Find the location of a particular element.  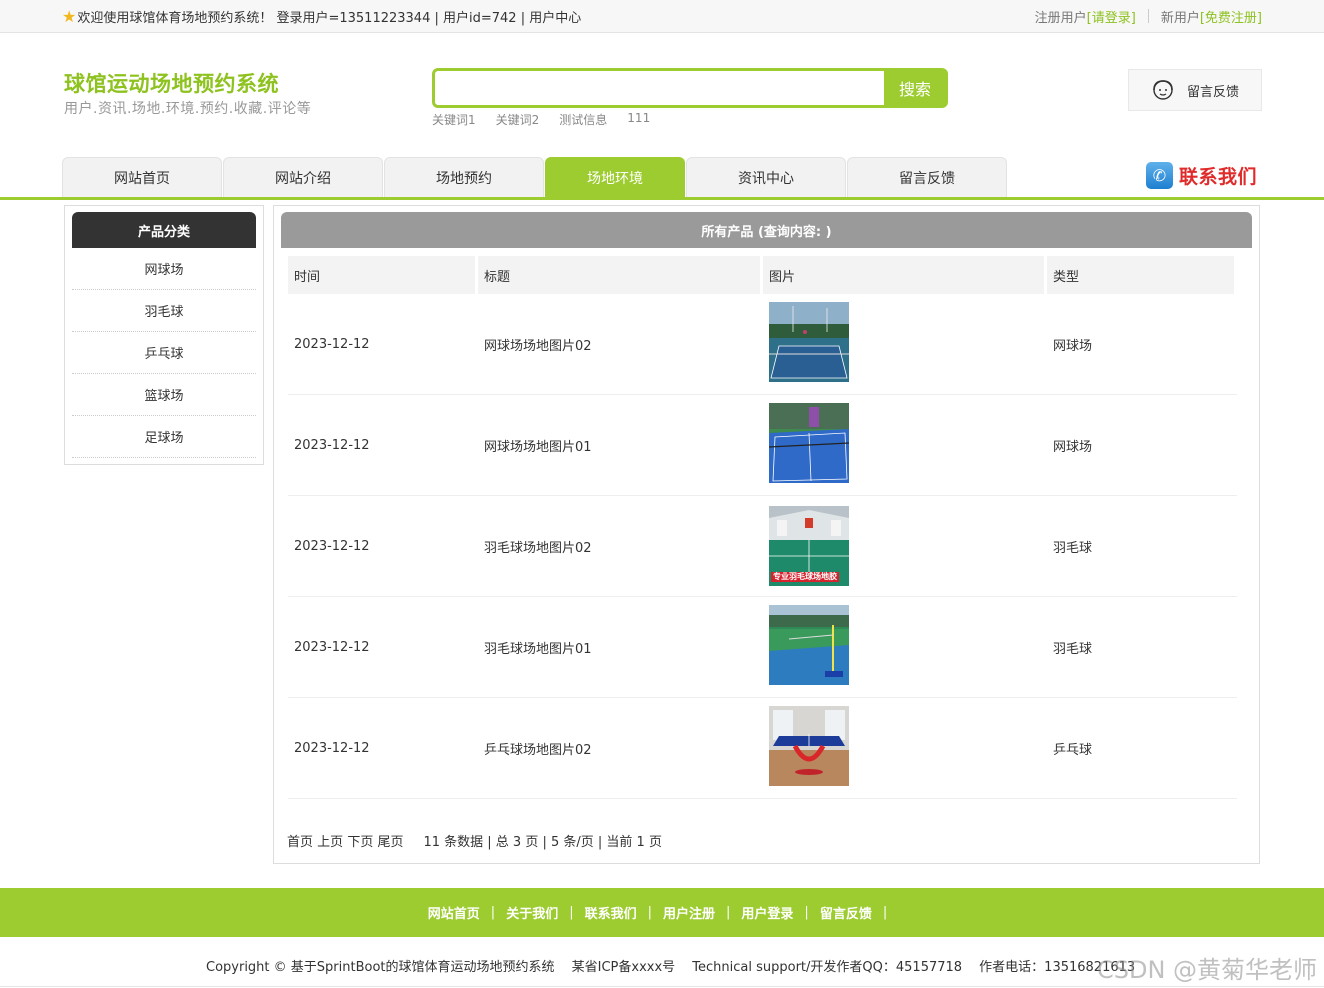

nav-underline is located at coordinates (662, 198).